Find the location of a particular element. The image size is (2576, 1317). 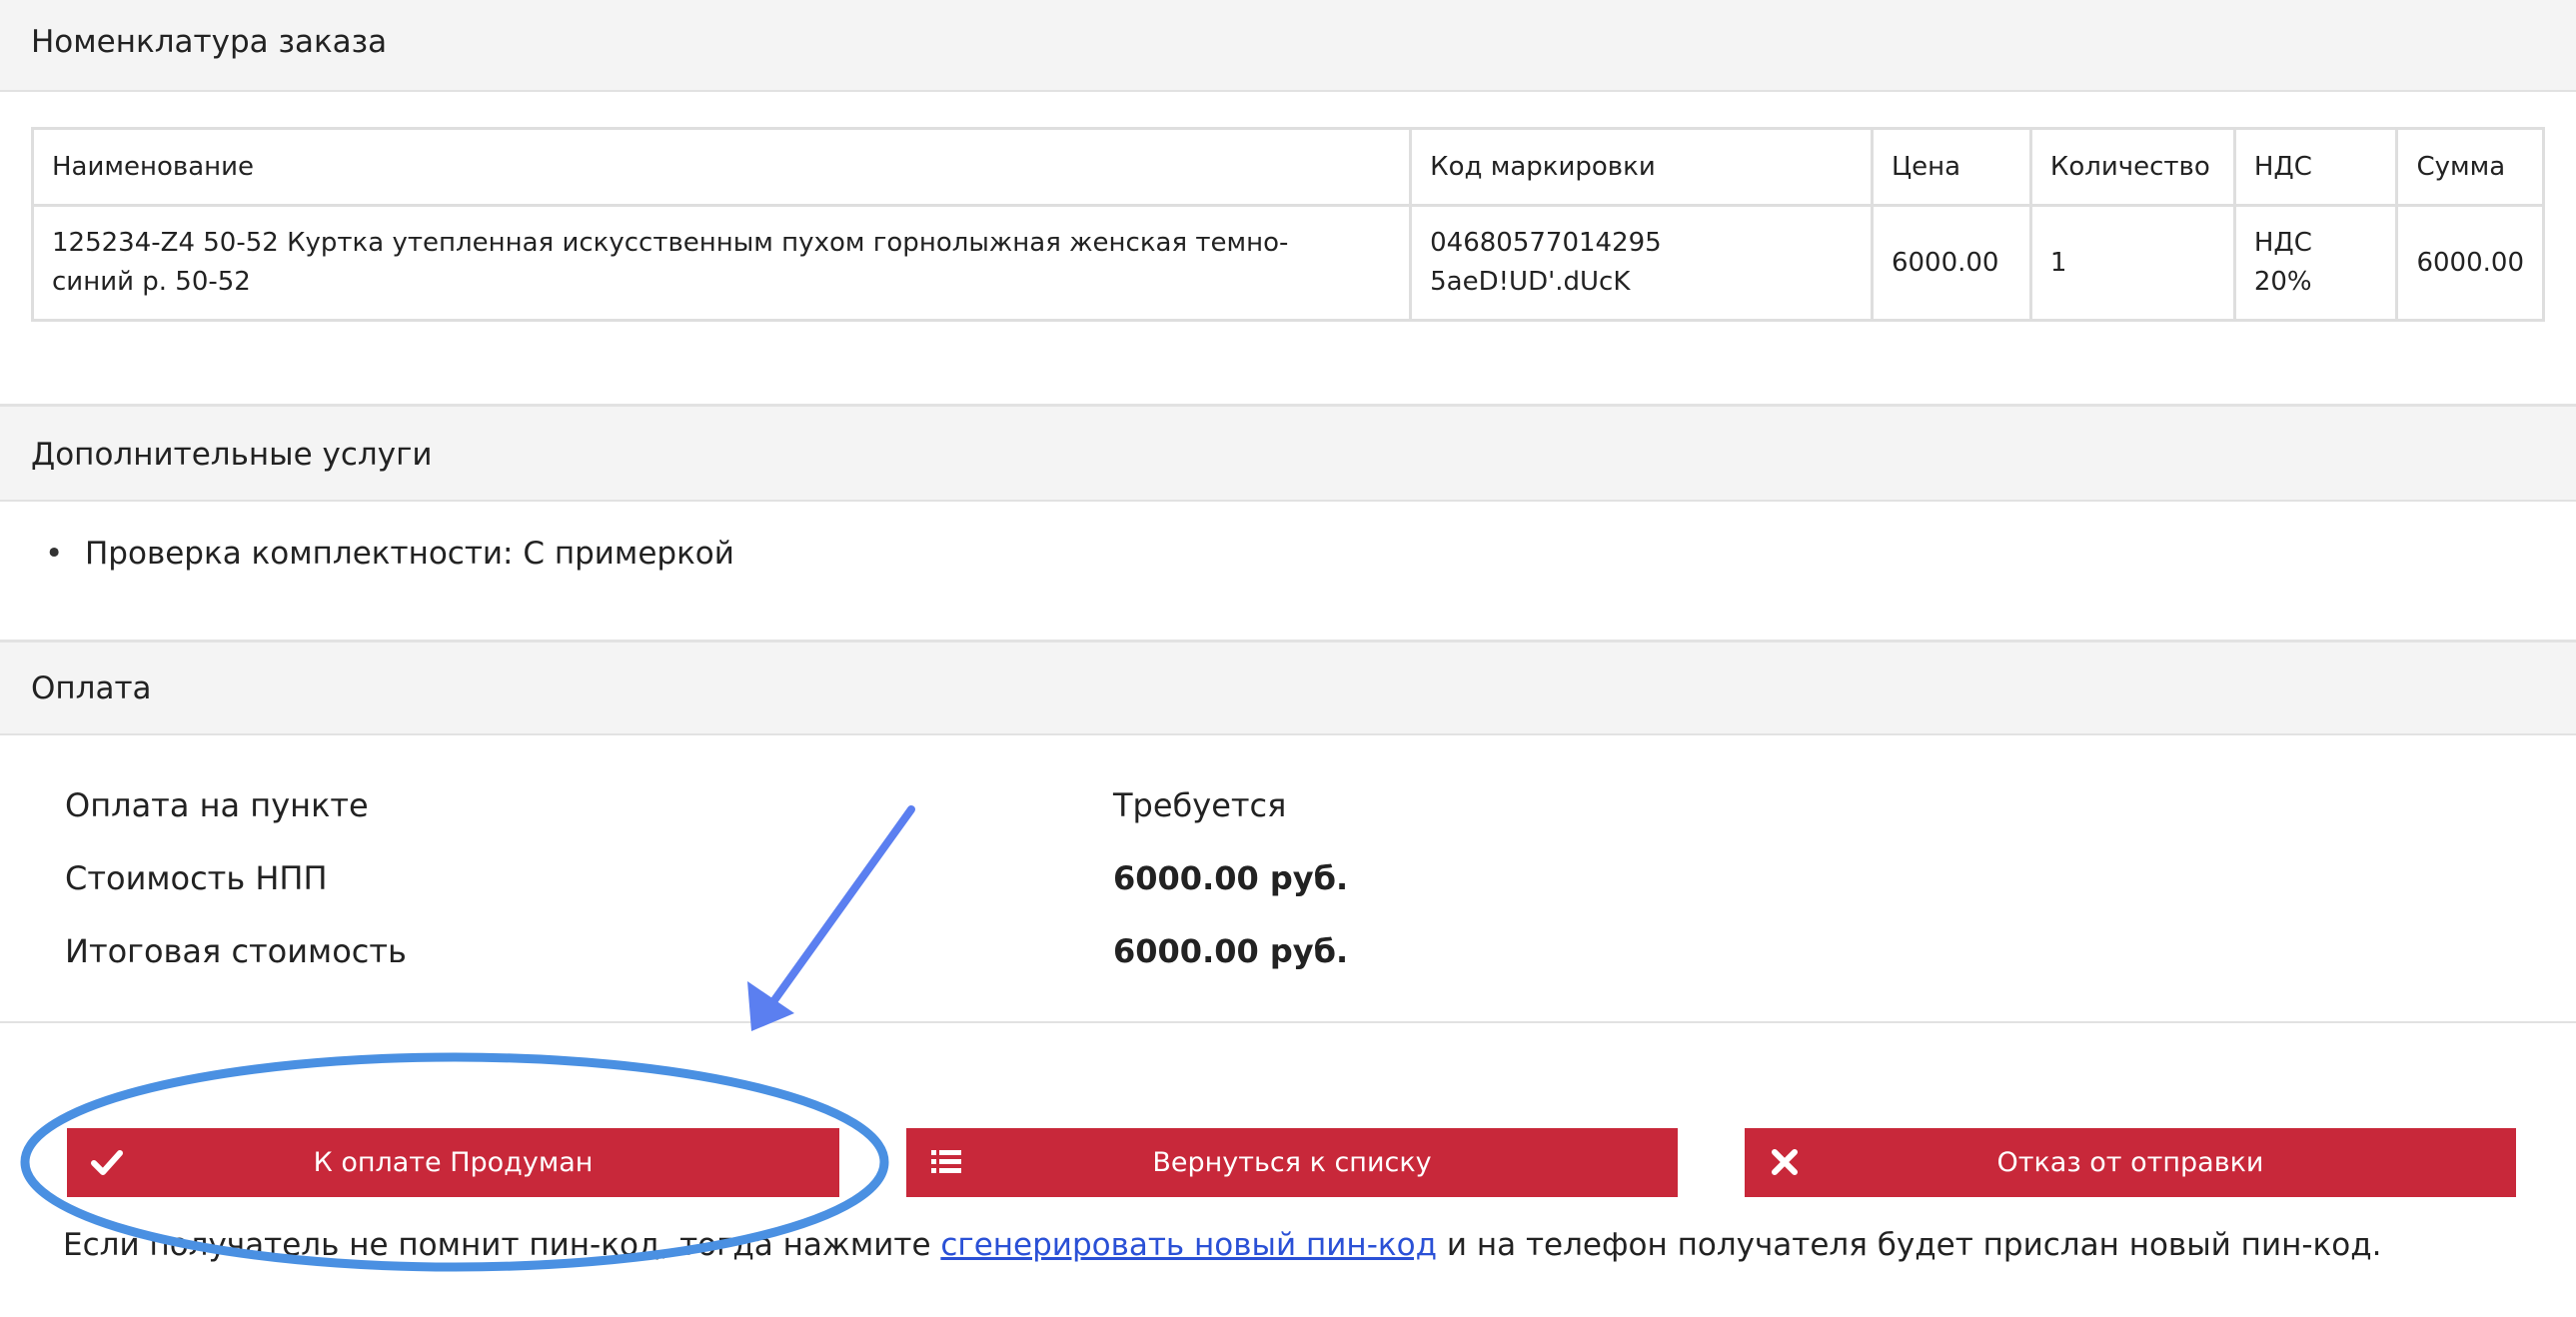

section-title-services: Дополнительные услуги is located at coordinates (232, 455).